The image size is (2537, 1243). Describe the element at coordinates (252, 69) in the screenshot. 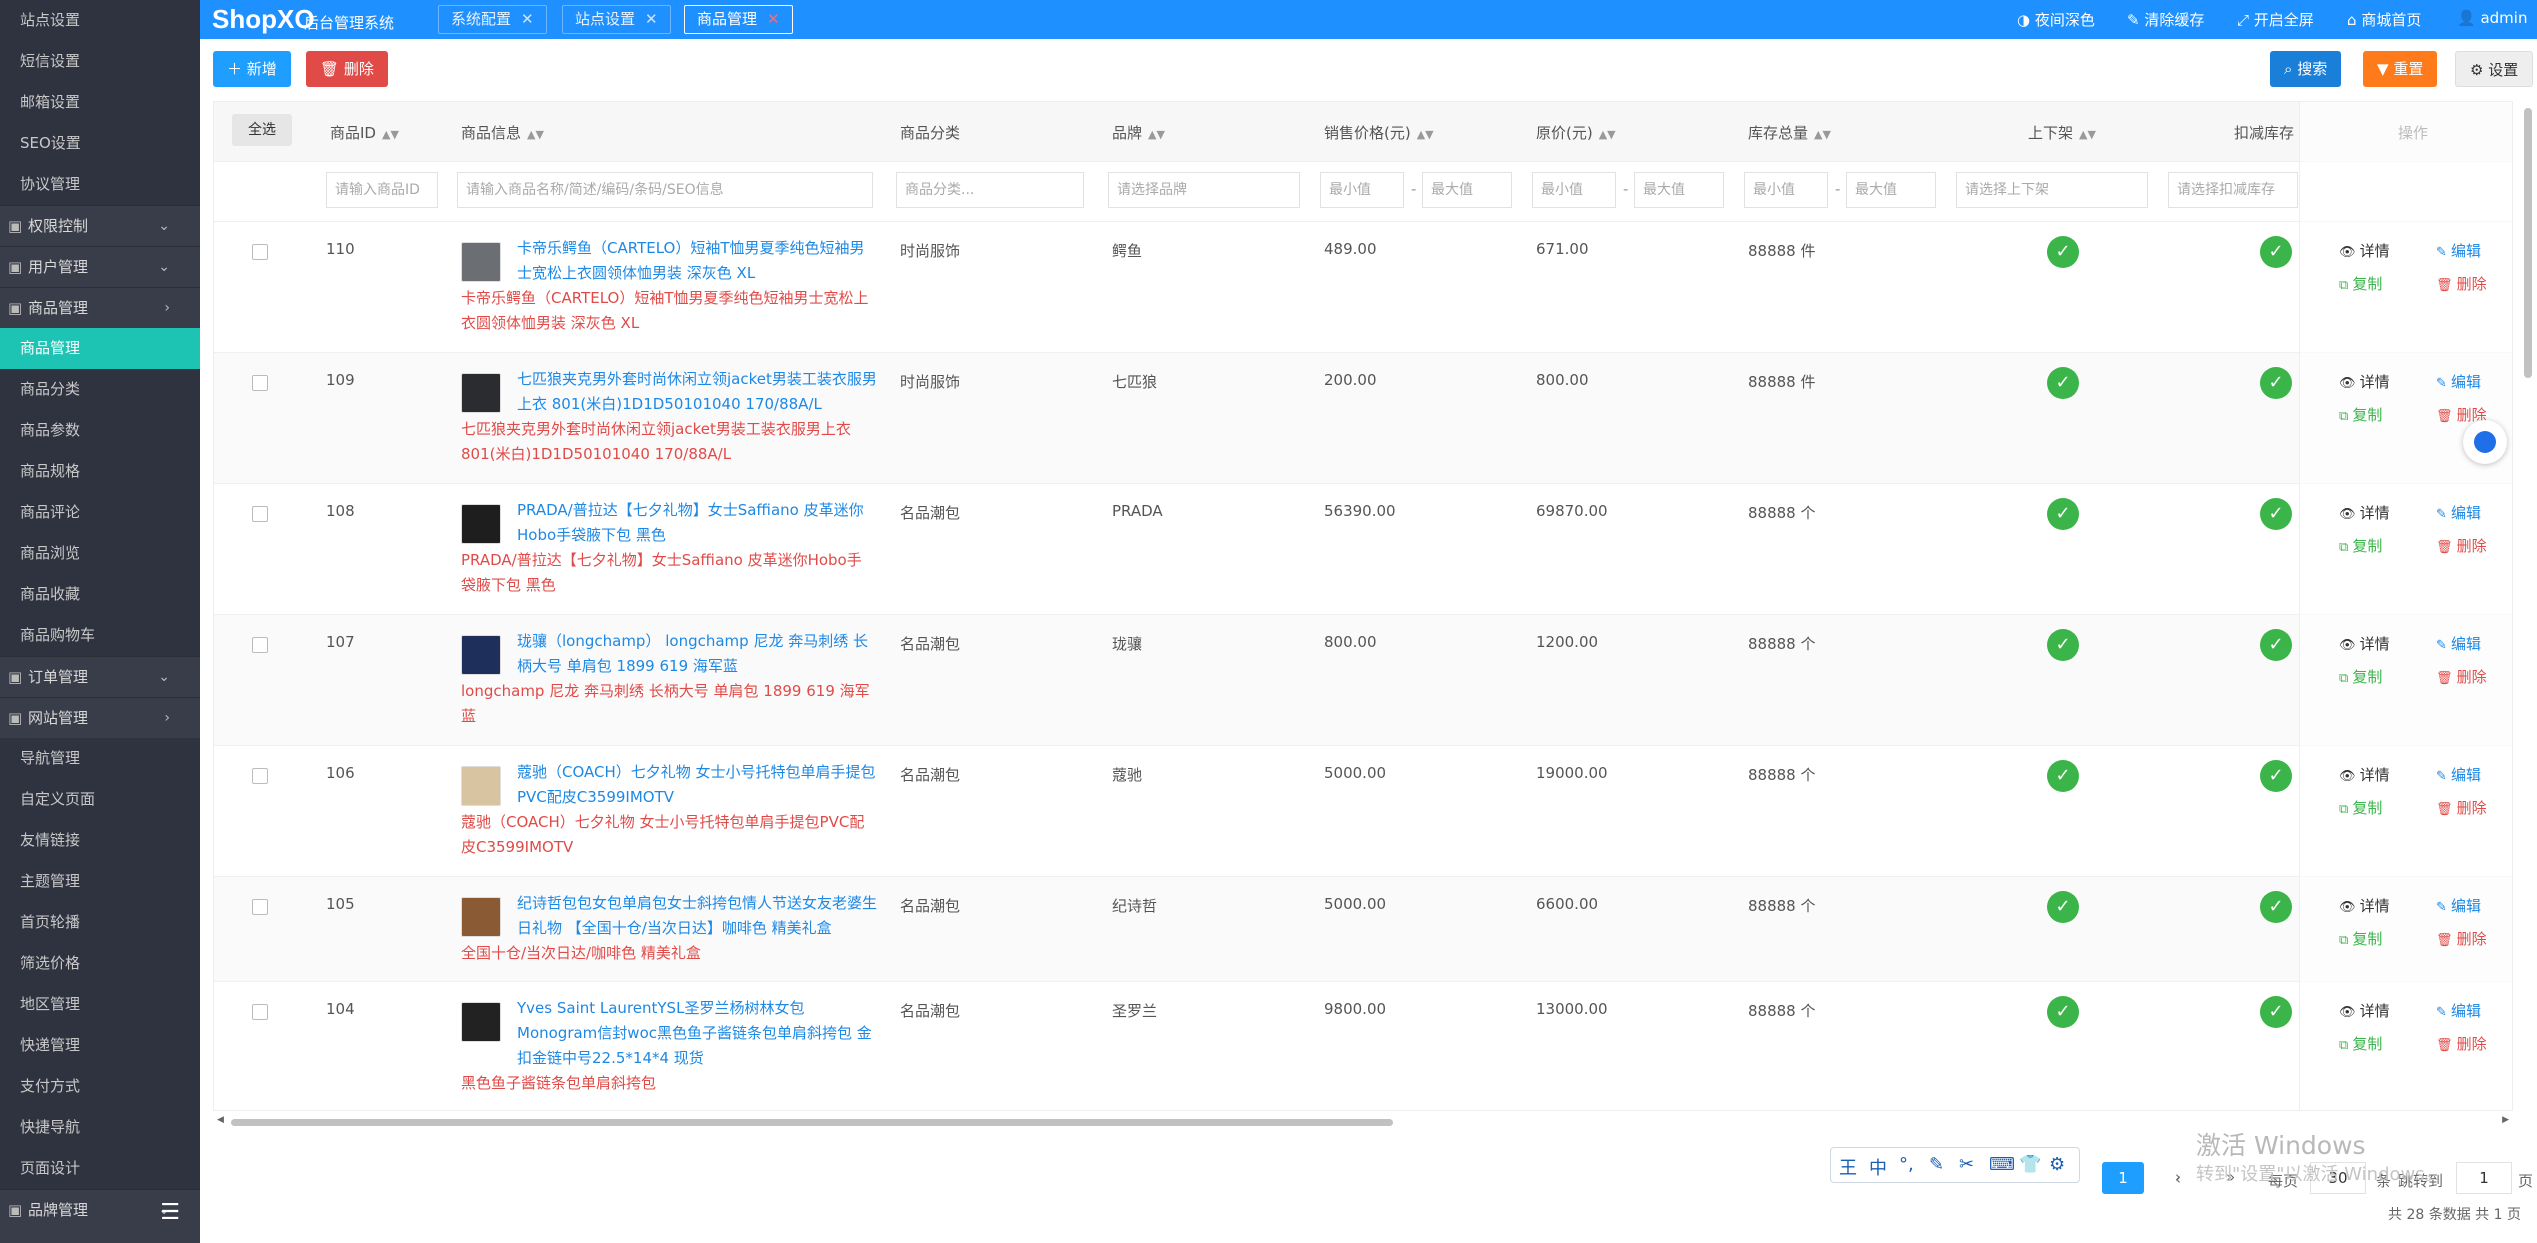

I see `add-button: ＋ 新增` at that location.